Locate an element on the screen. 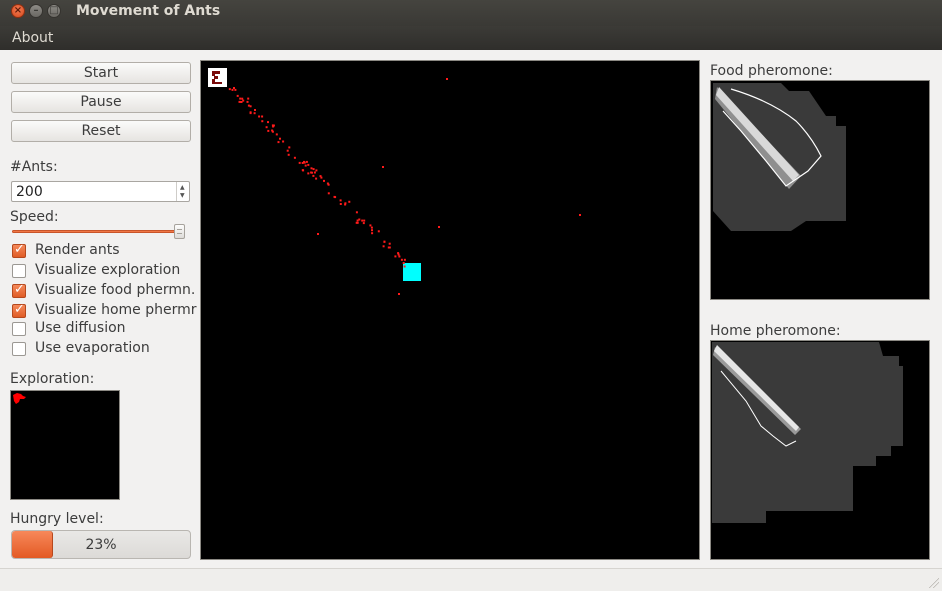  stepper-down-icon: ▼ is located at coordinates (182, 196).